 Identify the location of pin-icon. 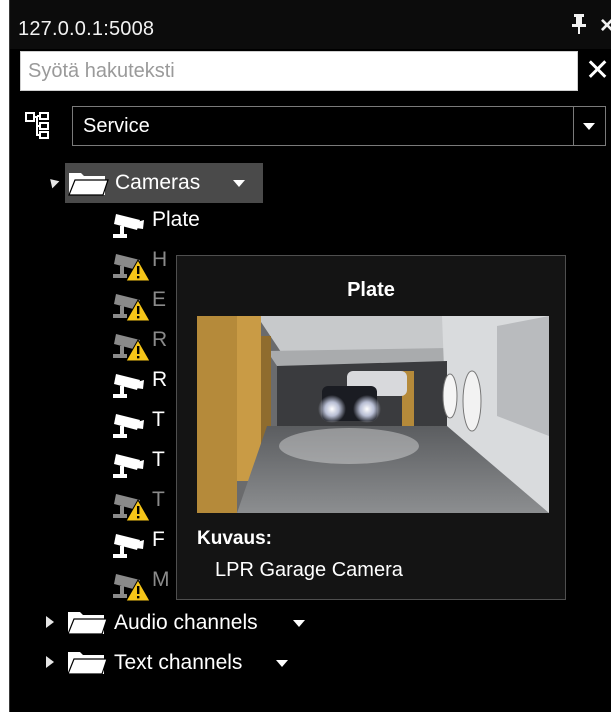
(579, 24).